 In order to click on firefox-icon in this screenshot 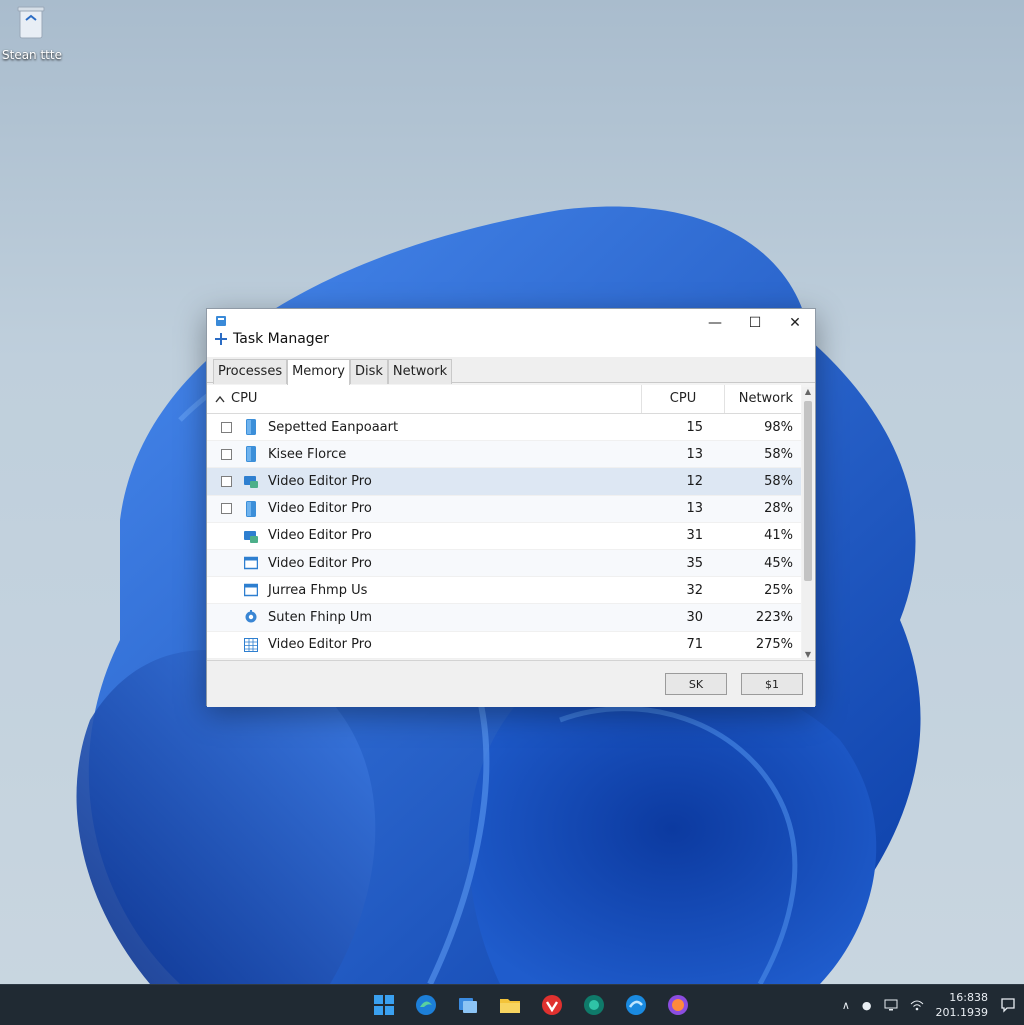, I will do `click(678, 1005)`.